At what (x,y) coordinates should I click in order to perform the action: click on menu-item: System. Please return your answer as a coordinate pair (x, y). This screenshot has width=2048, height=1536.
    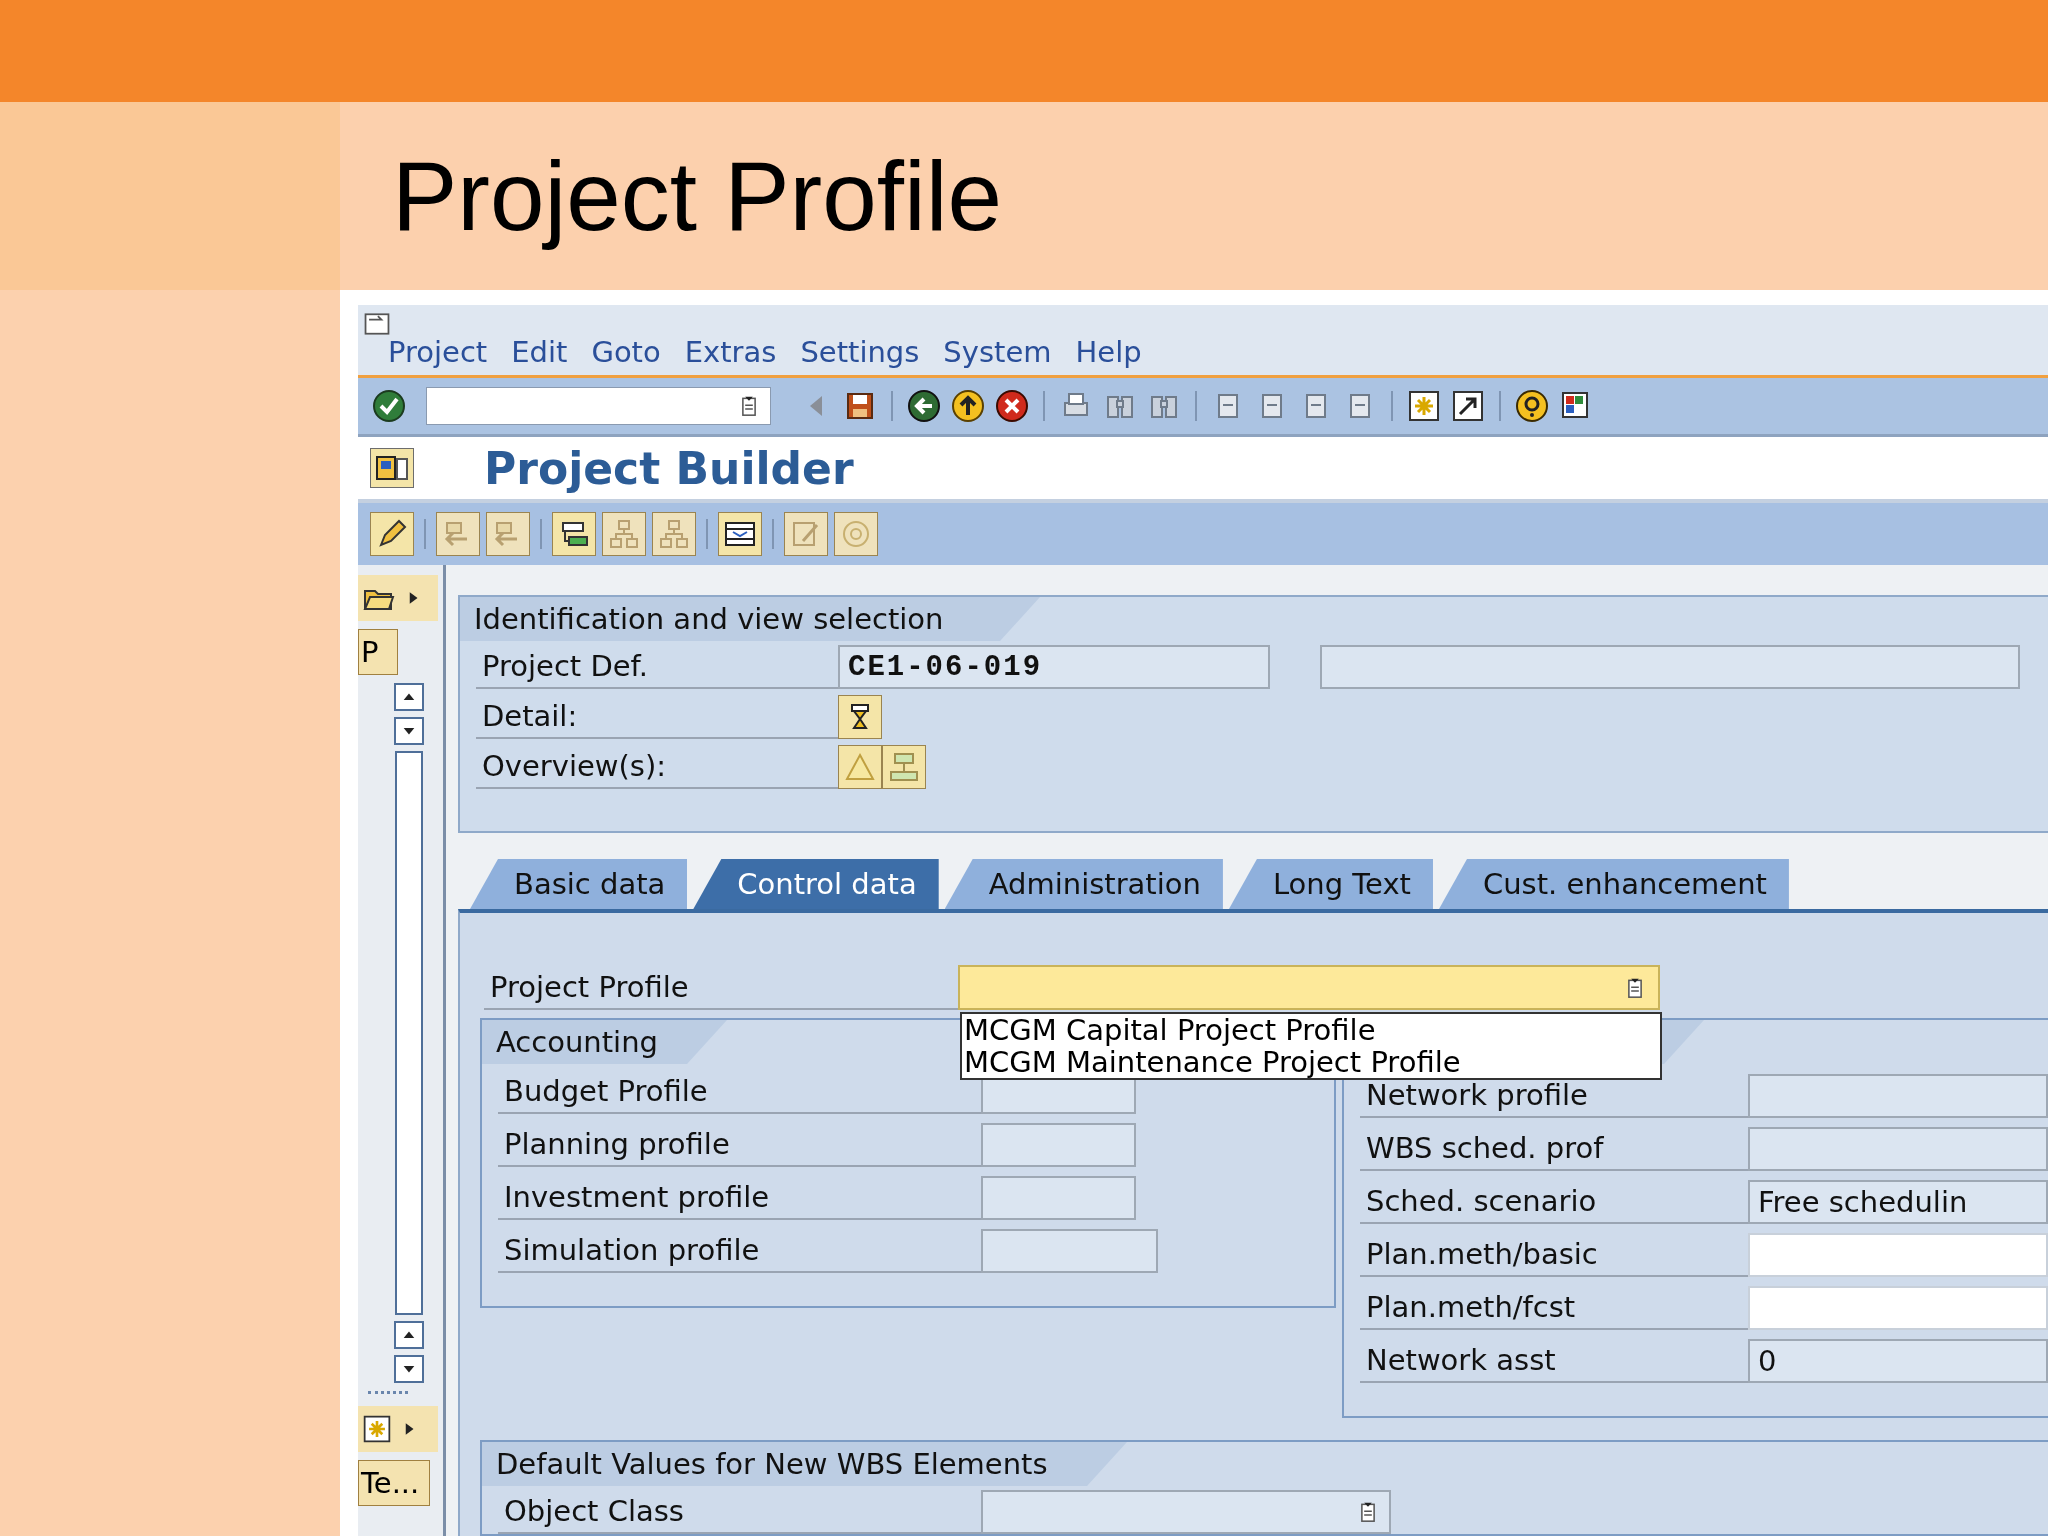
    Looking at the image, I should click on (997, 355).